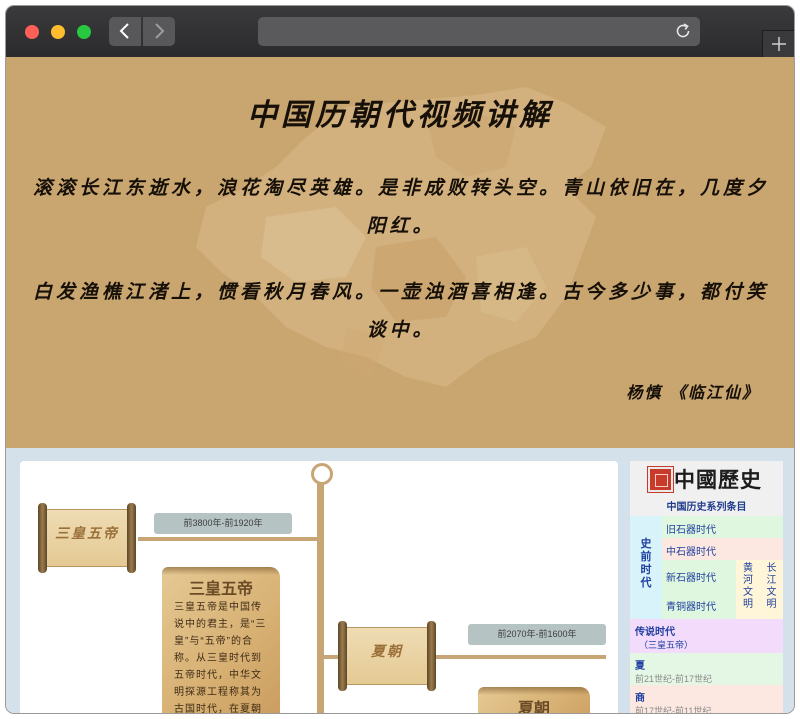 The width and height of the screenshot is (800, 719). I want to click on shang-title: 商, so click(640, 698).